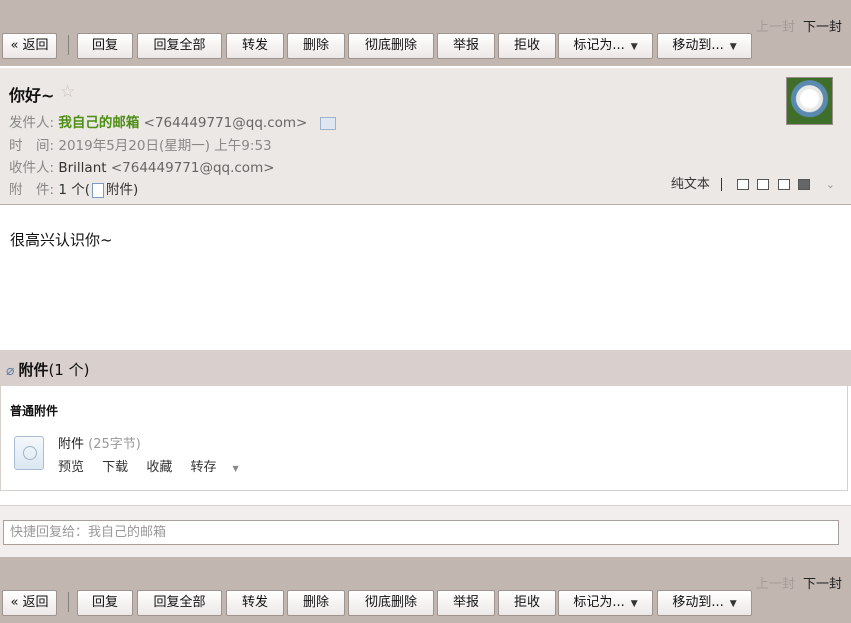 This screenshot has width=851, height=623. What do you see at coordinates (34, 411) in the screenshot?
I see `attachment-type-label: 普通附件` at bounding box center [34, 411].